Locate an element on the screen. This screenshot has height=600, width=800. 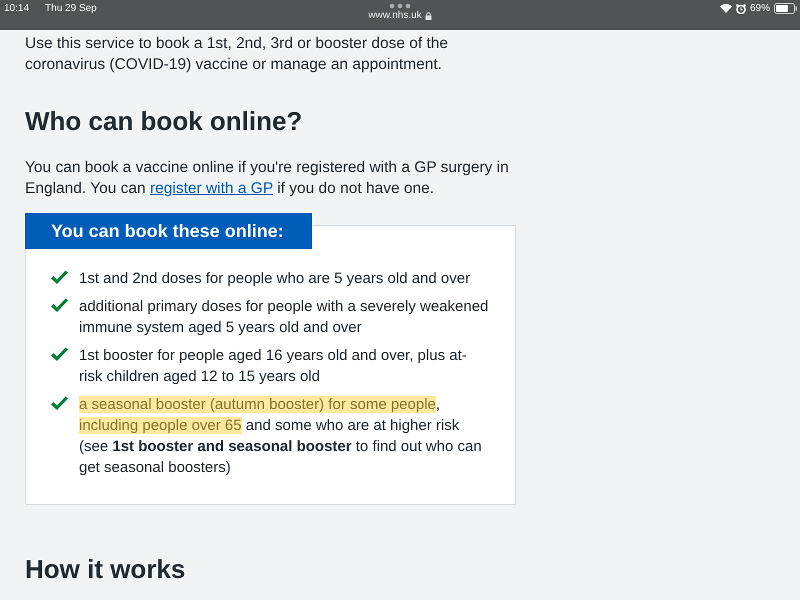
section-heading: Who can book online? is located at coordinates (164, 121).